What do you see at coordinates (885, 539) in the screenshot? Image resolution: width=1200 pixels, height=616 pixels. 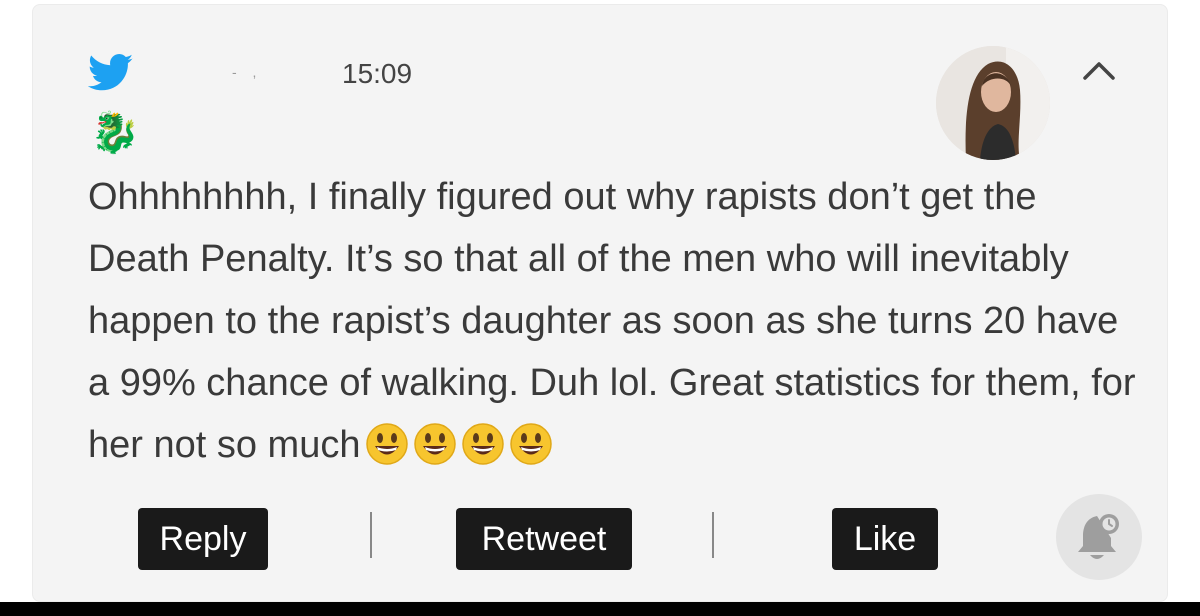 I see `like-button: Like` at bounding box center [885, 539].